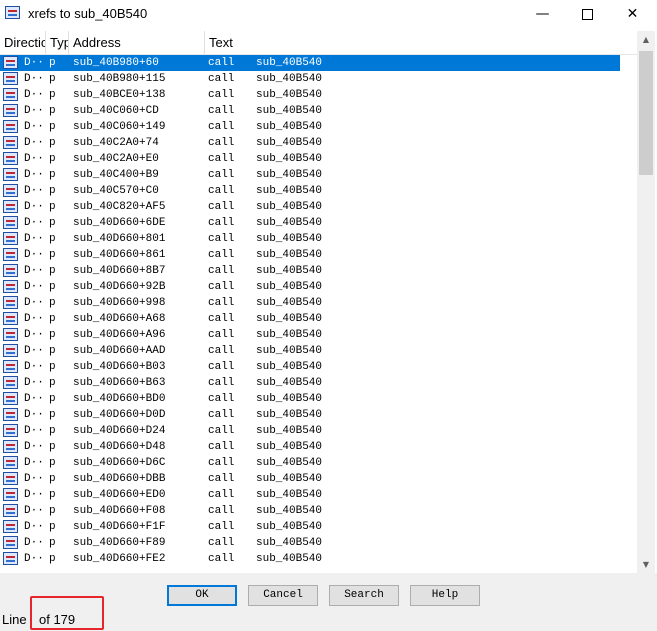  I want to click on table-row: D···p sub_40D660+B63 call sub_40B540, so click(310, 383).